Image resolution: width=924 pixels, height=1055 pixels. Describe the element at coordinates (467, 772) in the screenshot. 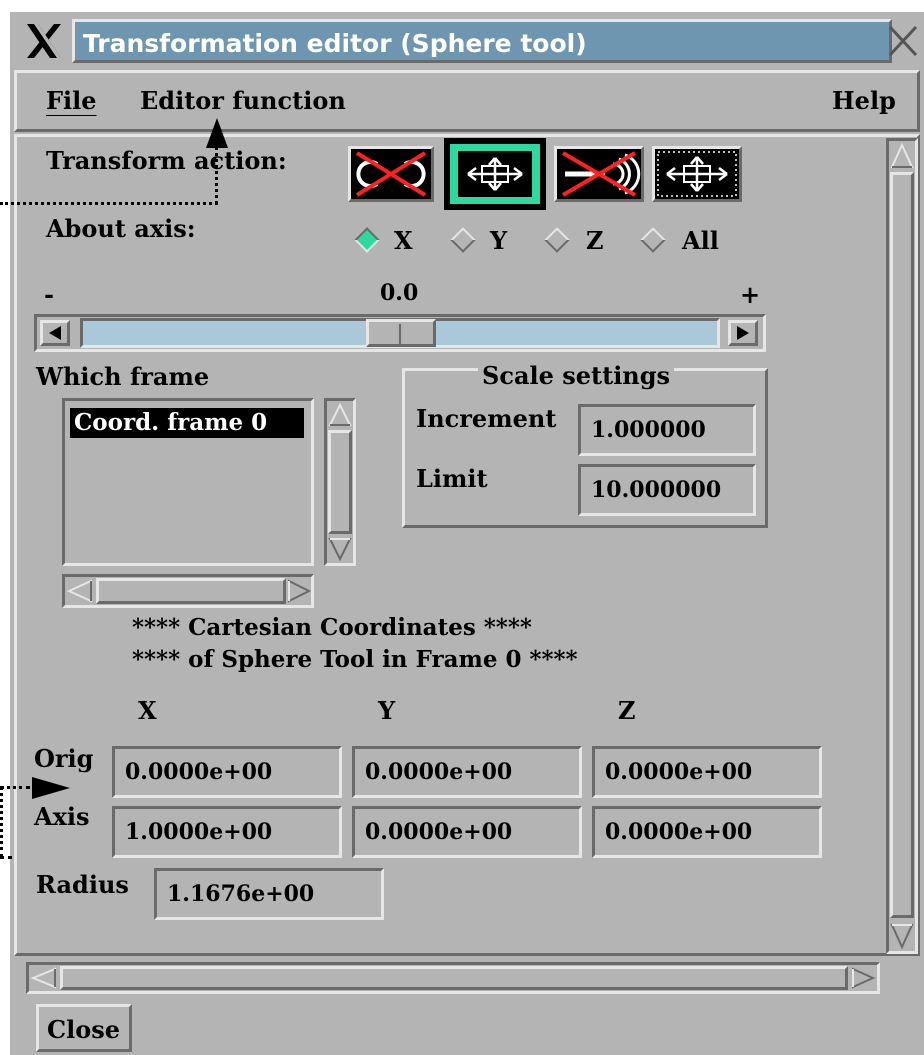

I see `orig-y-field: 0.0000e+00` at that location.